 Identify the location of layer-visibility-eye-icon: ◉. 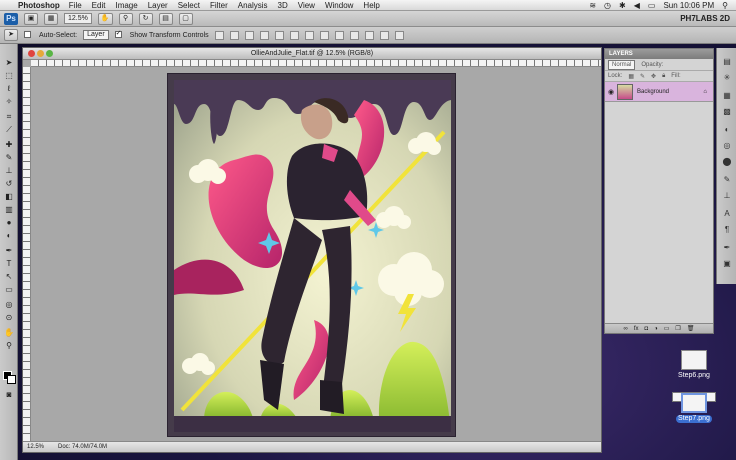
(611, 92).